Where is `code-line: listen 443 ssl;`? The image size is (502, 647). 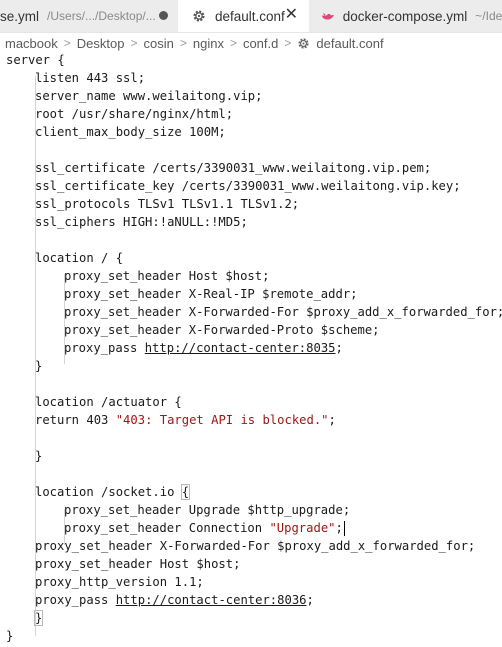 code-line: listen 443 ssl; is located at coordinates (90, 78).